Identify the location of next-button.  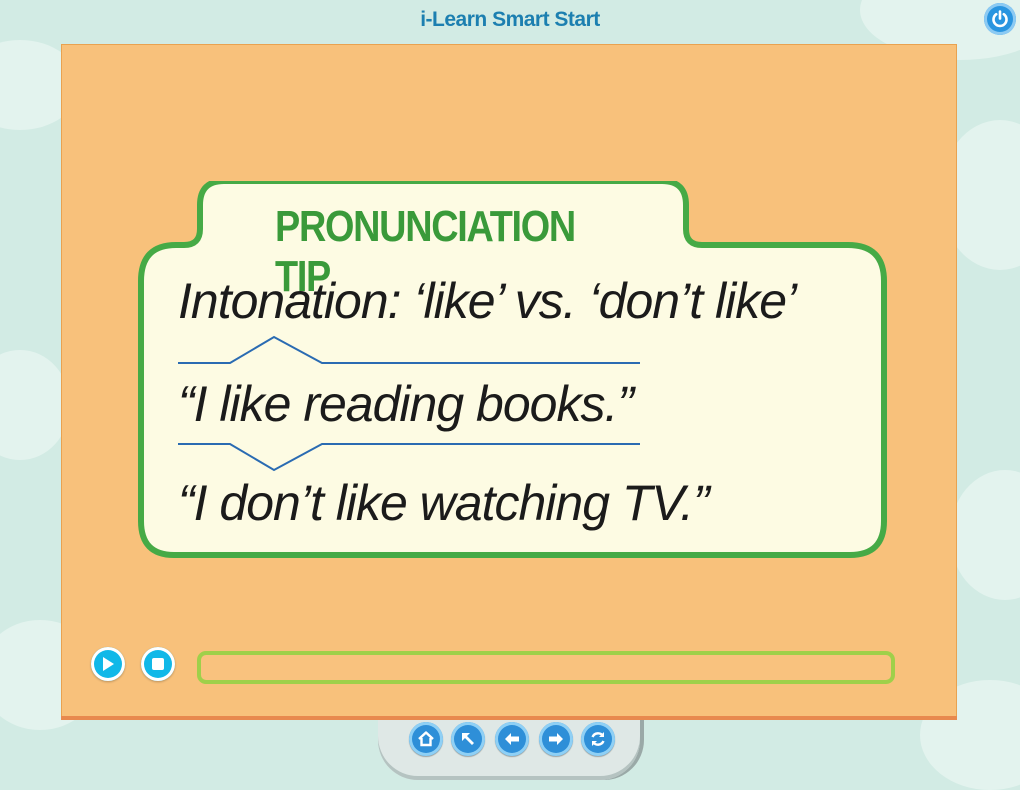
(556, 739).